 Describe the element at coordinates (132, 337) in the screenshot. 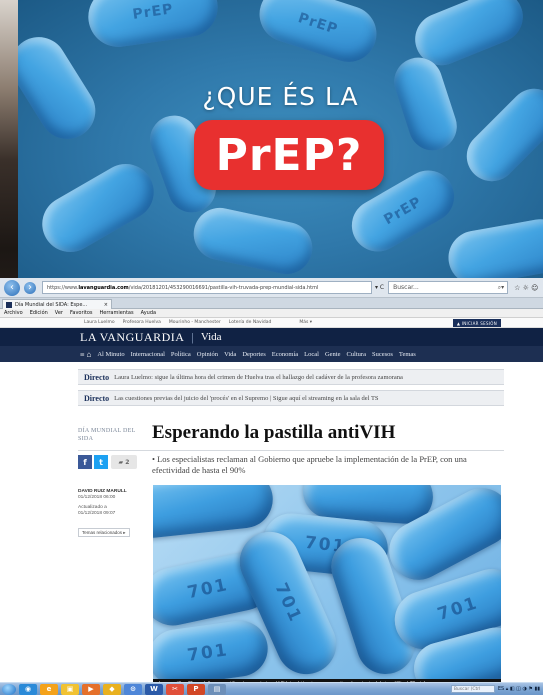

I see `site-logo: LA VANGUARDIA` at that location.